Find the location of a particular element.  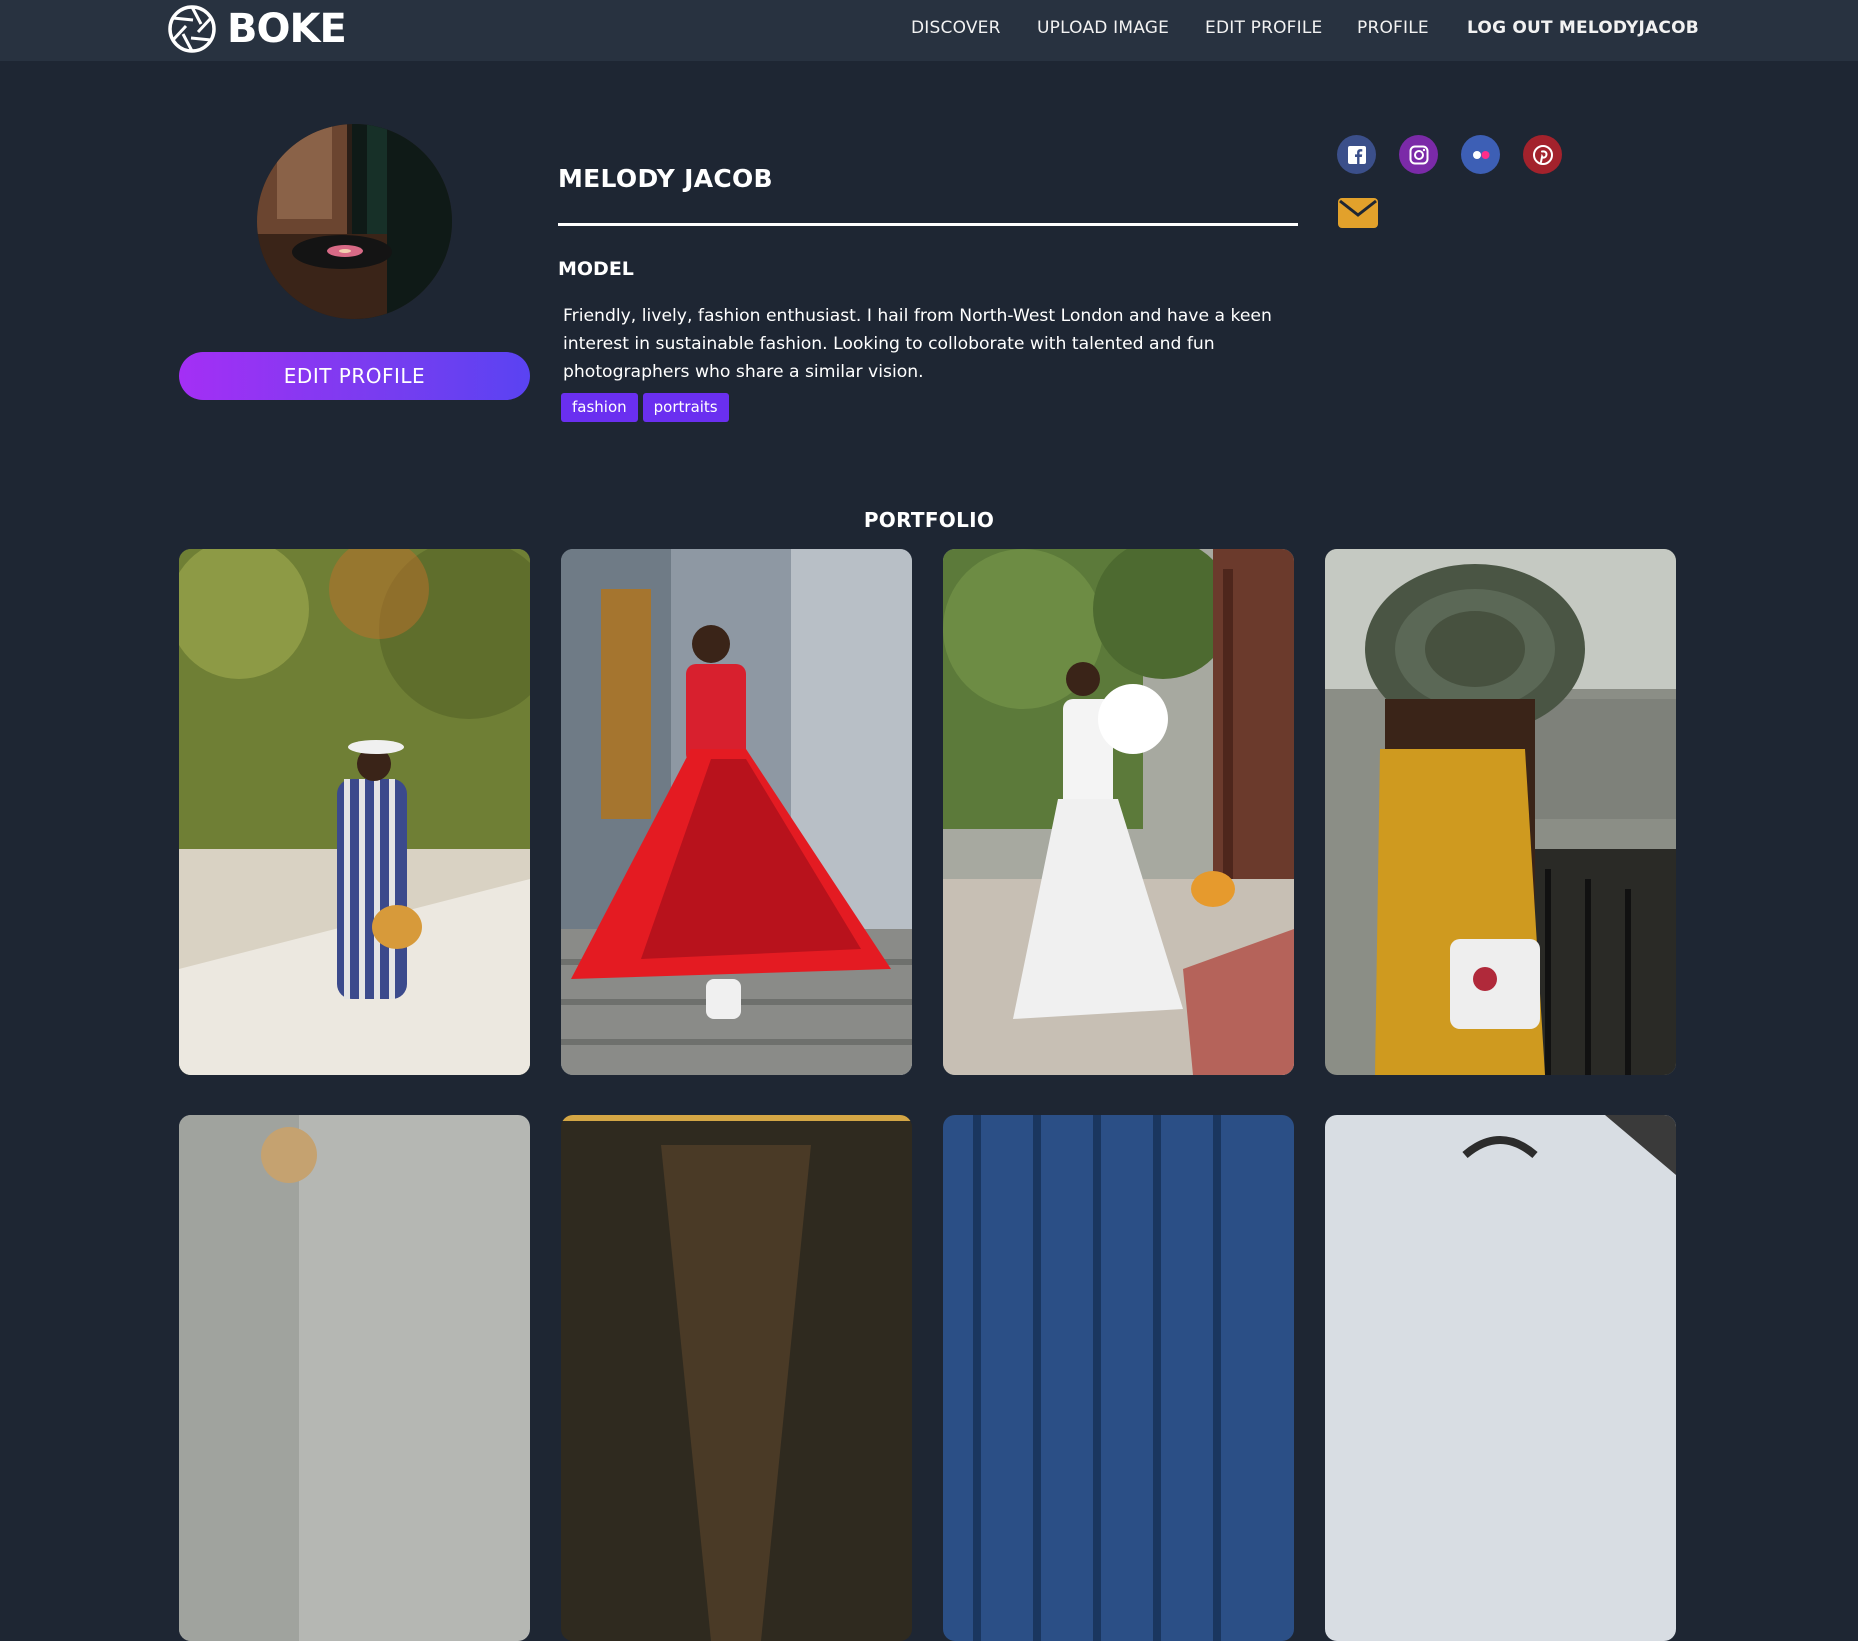

profile-name: MELODY JACOB is located at coordinates (665, 178).